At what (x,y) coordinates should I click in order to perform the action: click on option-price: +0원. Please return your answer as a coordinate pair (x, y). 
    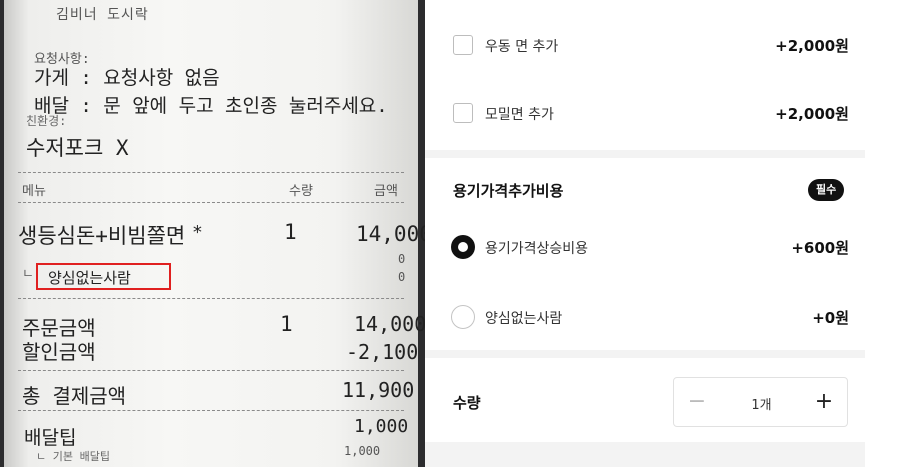
    Looking at the image, I should click on (830, 318).